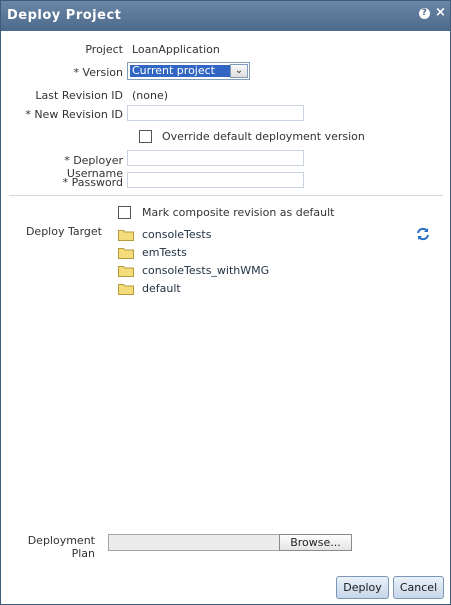 This screenshot has width=451, height=605. I want to click on project-label: Project, so click(104, 49).